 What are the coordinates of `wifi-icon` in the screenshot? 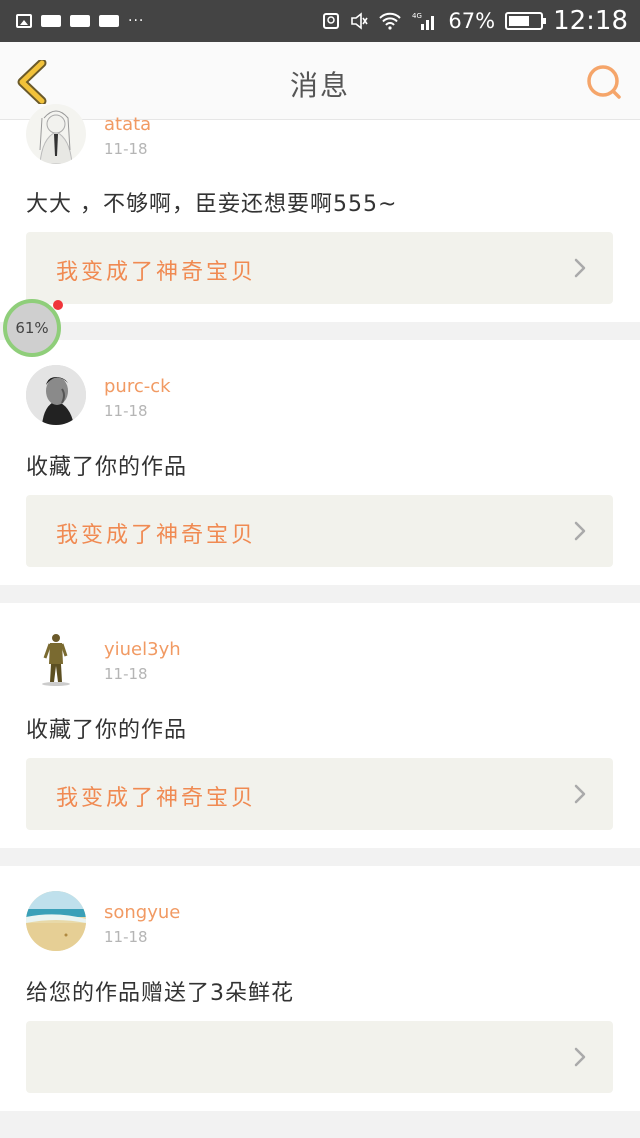 It's located at (390, 21).